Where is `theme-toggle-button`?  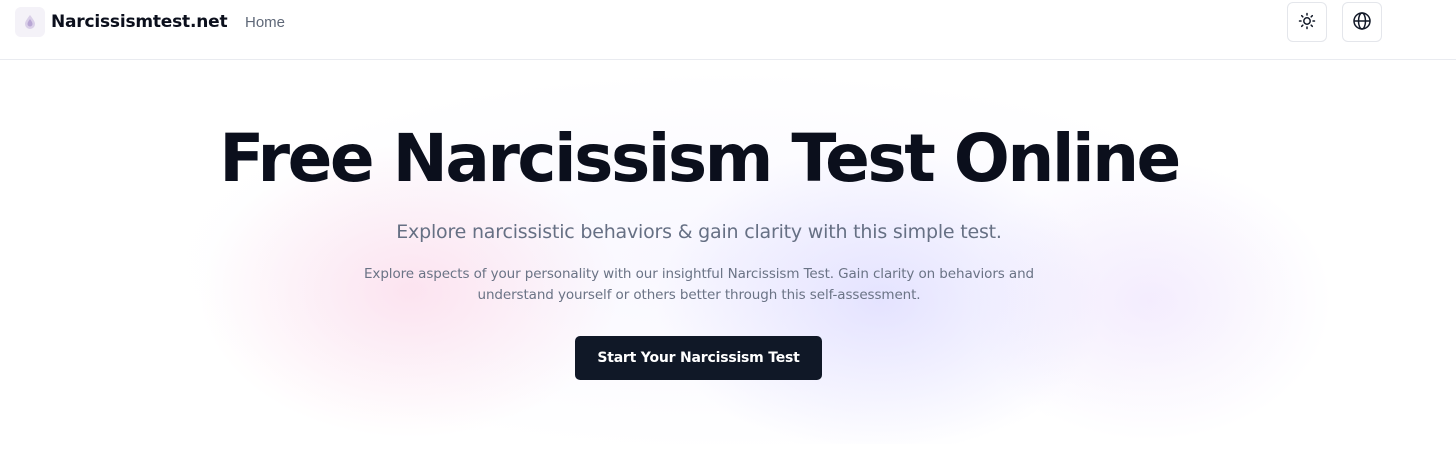
theme-toggle-button is located at coordinates (1307, 22).